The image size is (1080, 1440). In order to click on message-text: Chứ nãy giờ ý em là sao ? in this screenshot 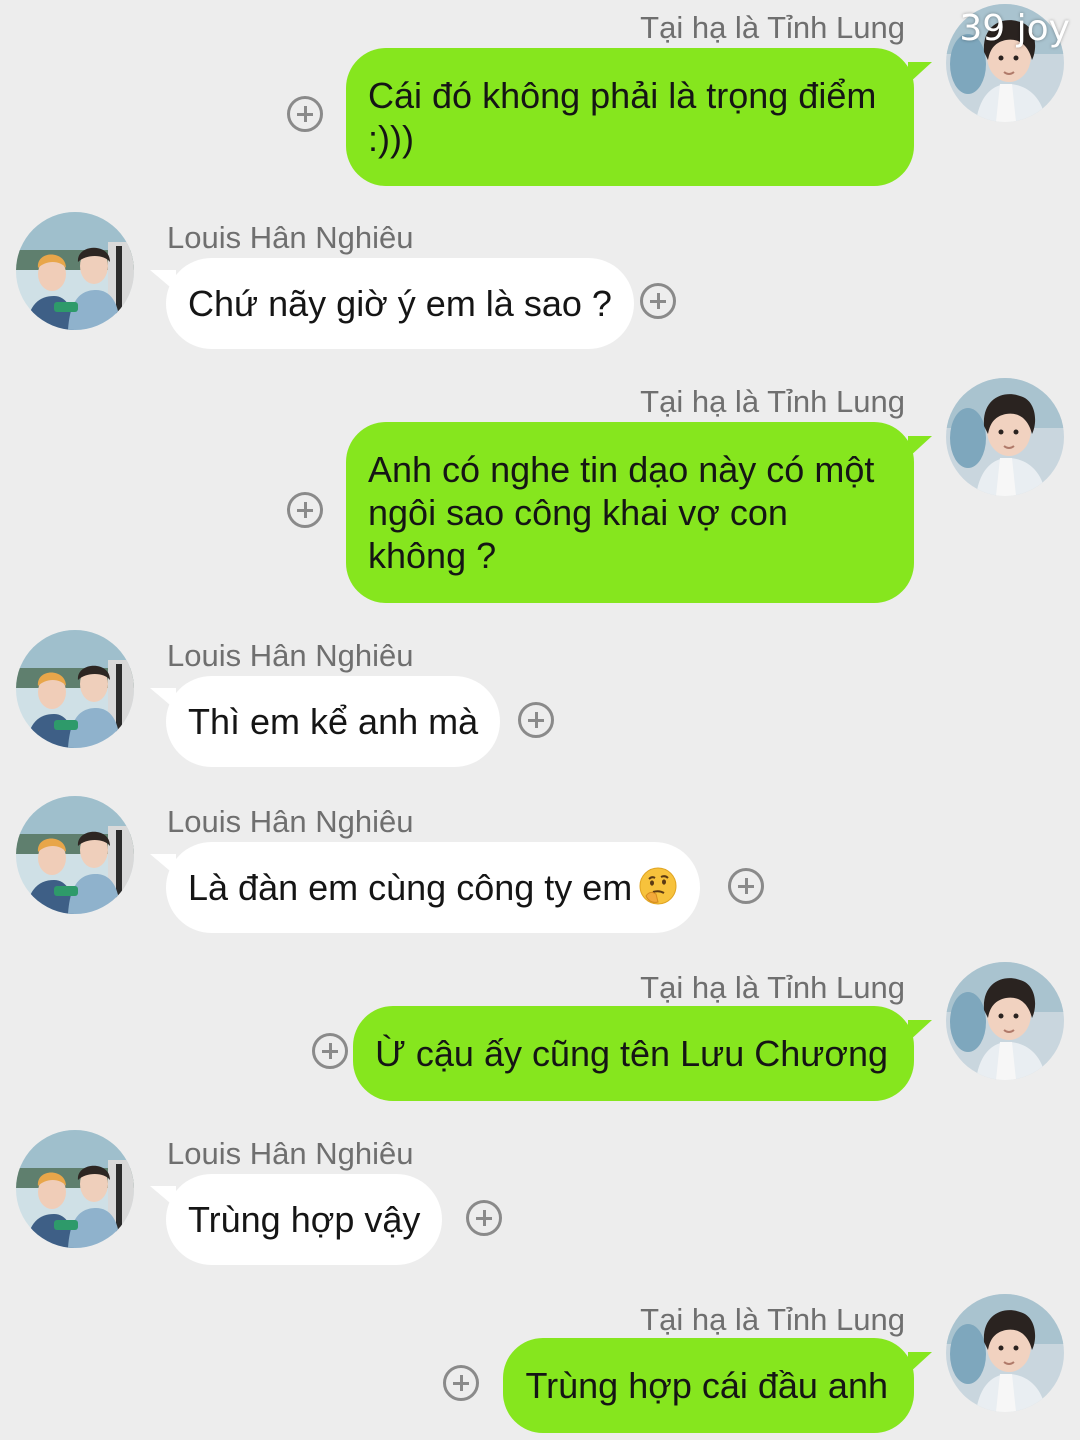, I will do `click(400, 303)`.